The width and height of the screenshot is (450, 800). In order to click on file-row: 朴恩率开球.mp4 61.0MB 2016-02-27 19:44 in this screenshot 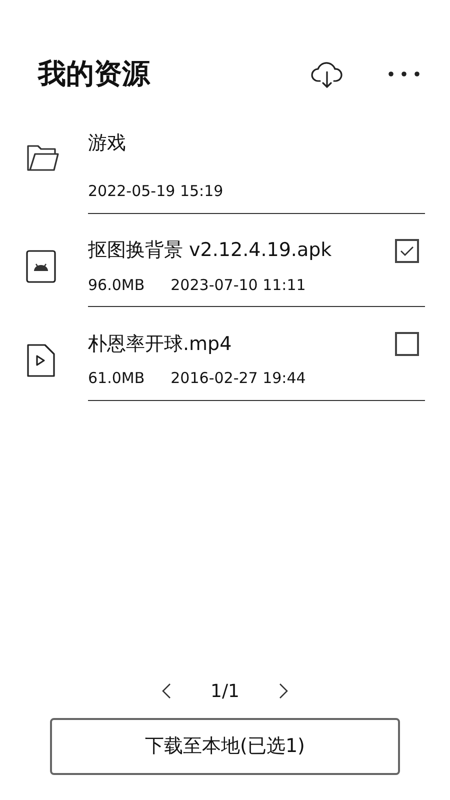, I will do `click(256, 364)`.